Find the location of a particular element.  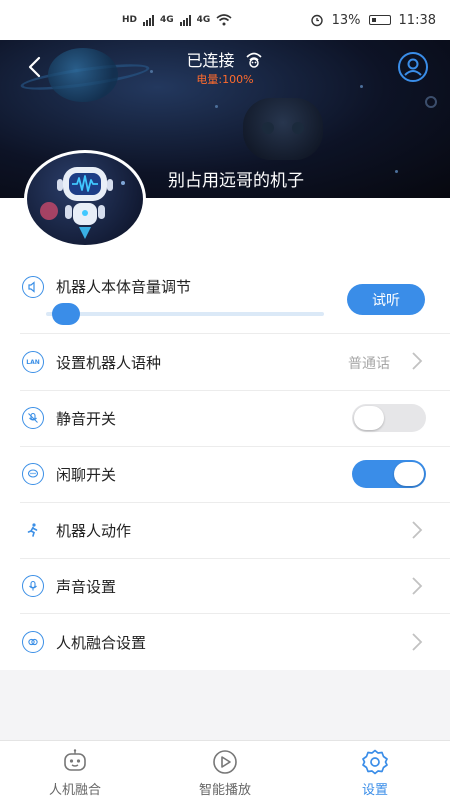

robot-battery-level: 电量:100% is located at coordinates (225, 79).